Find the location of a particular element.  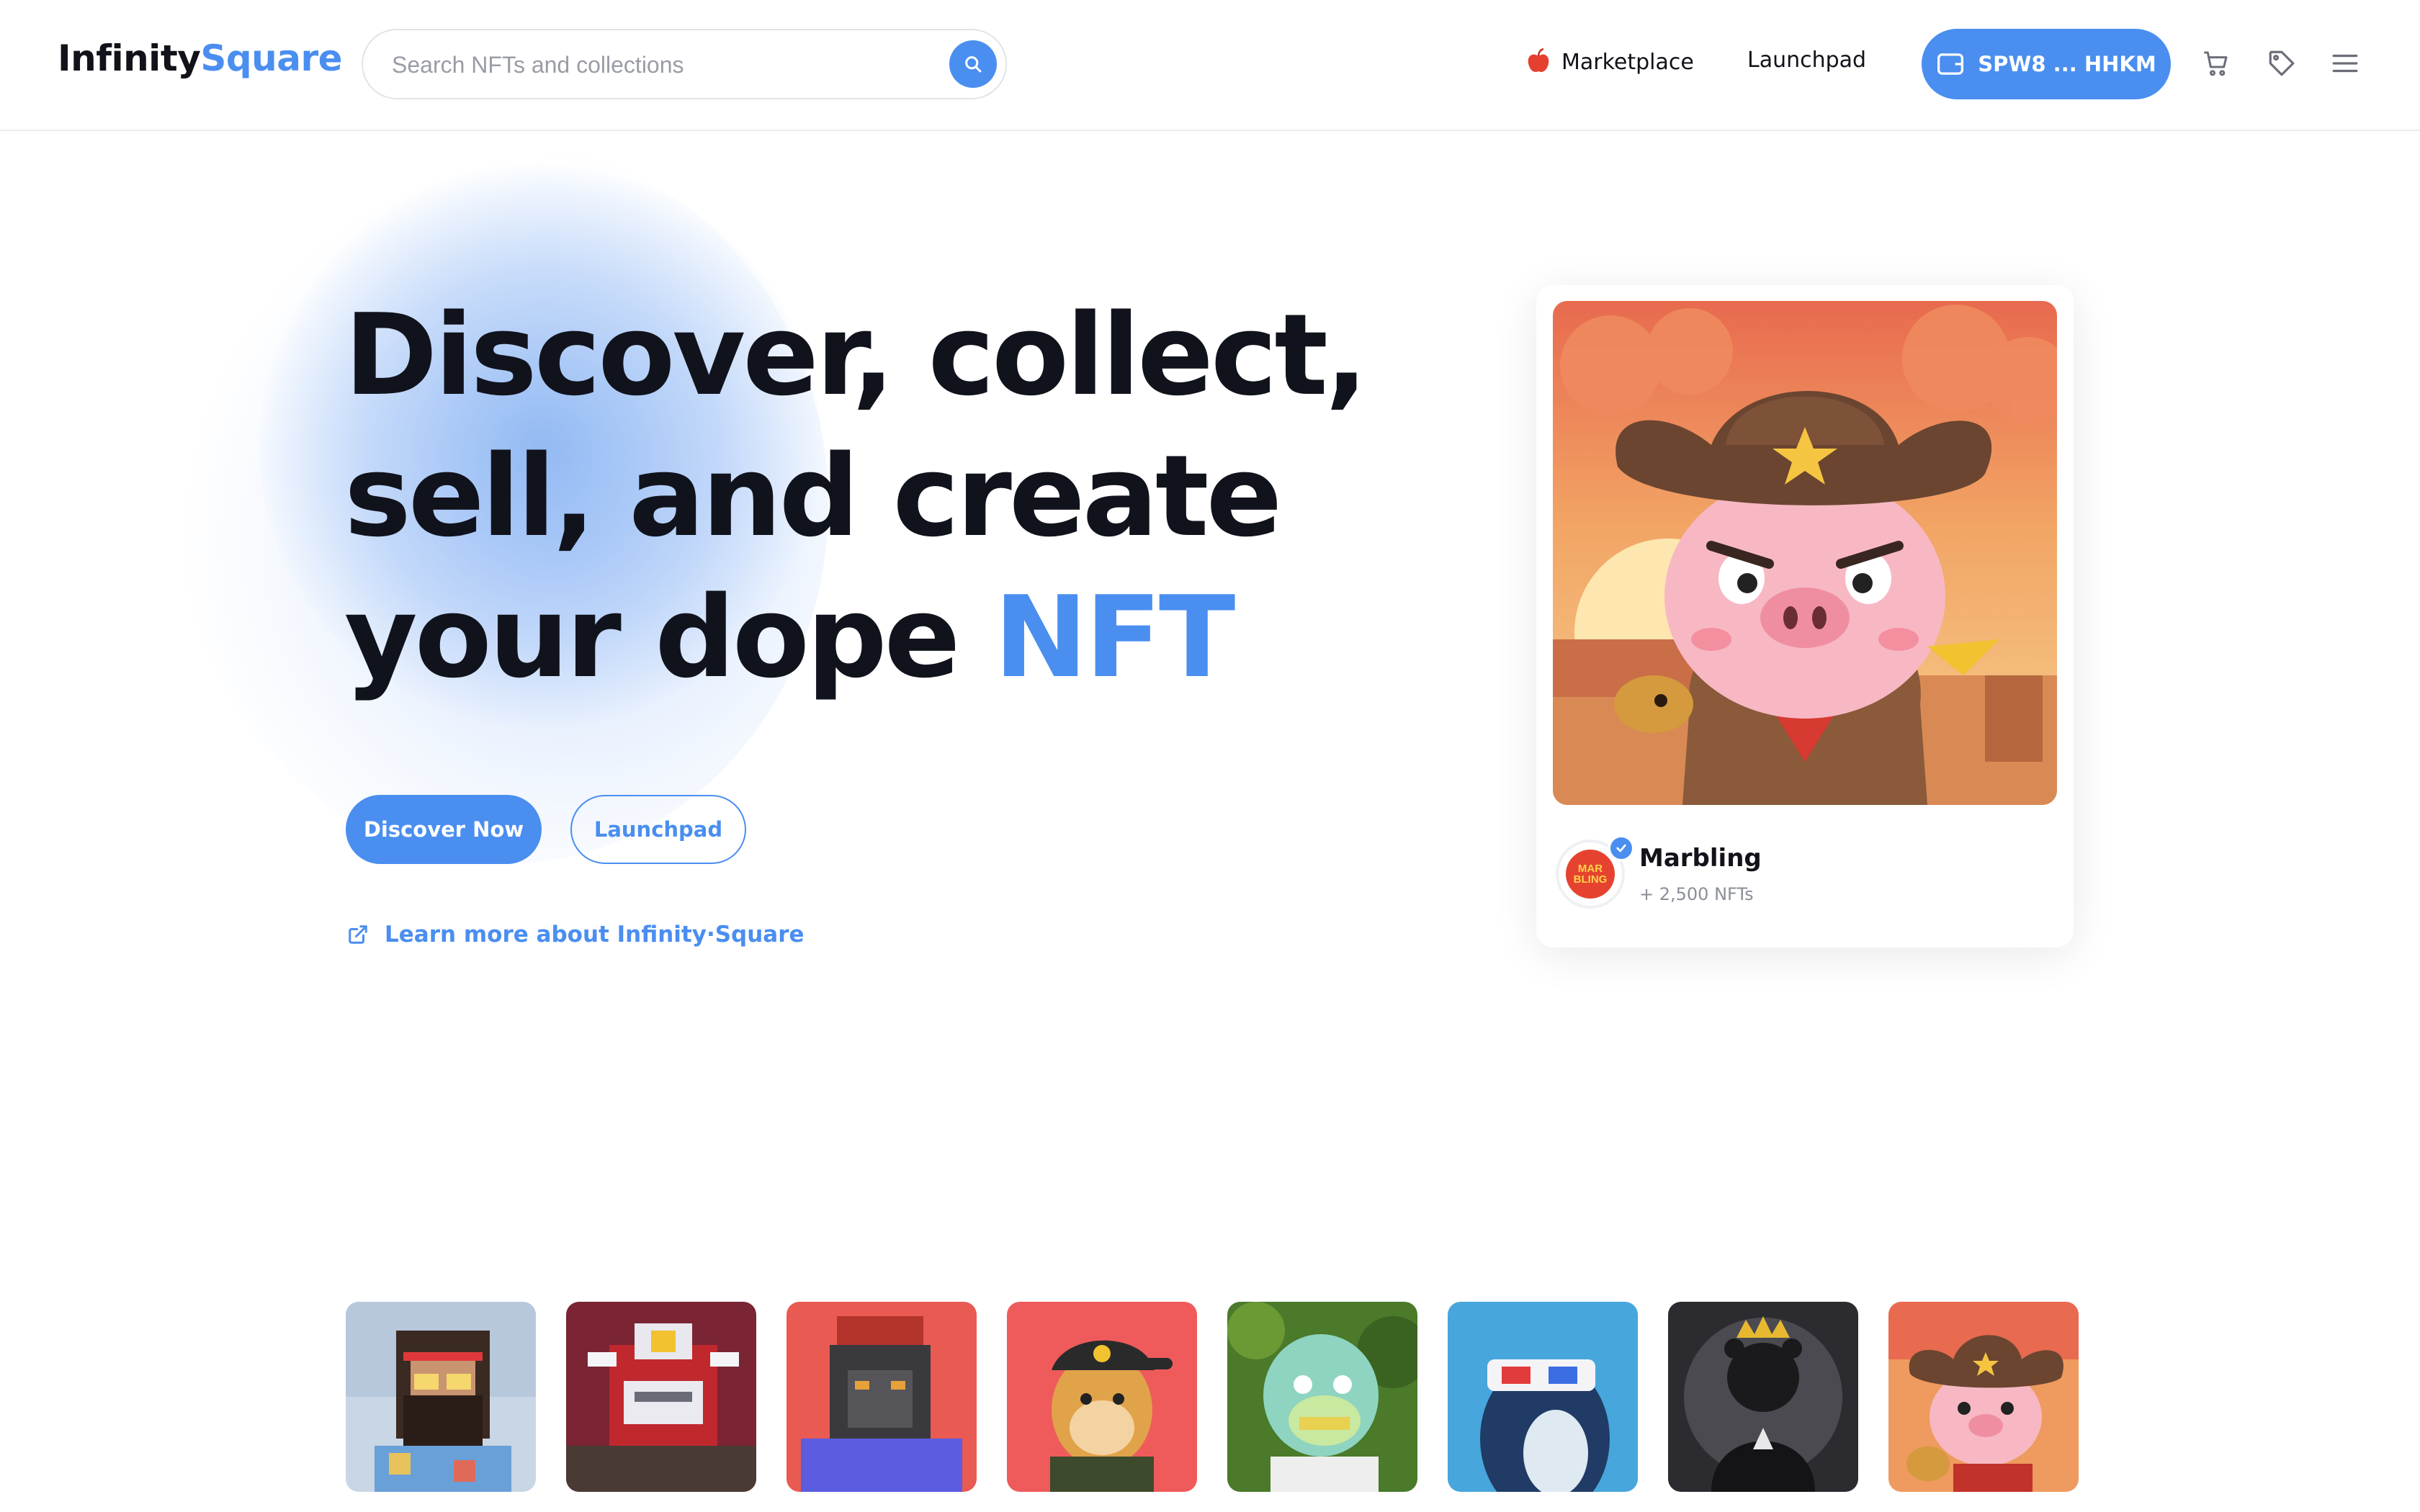

collection-logo-text: MAR BLING is located at coordinates (1591, 874).